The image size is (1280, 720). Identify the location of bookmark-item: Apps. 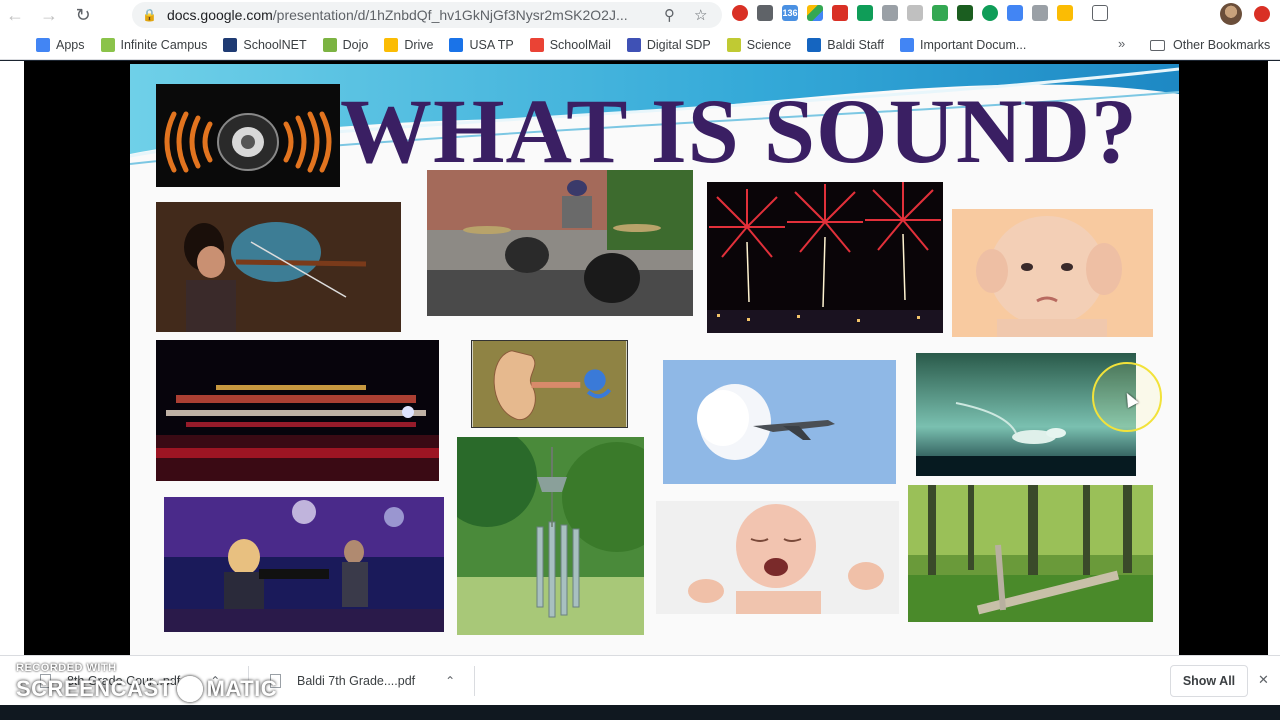
(60, 44).